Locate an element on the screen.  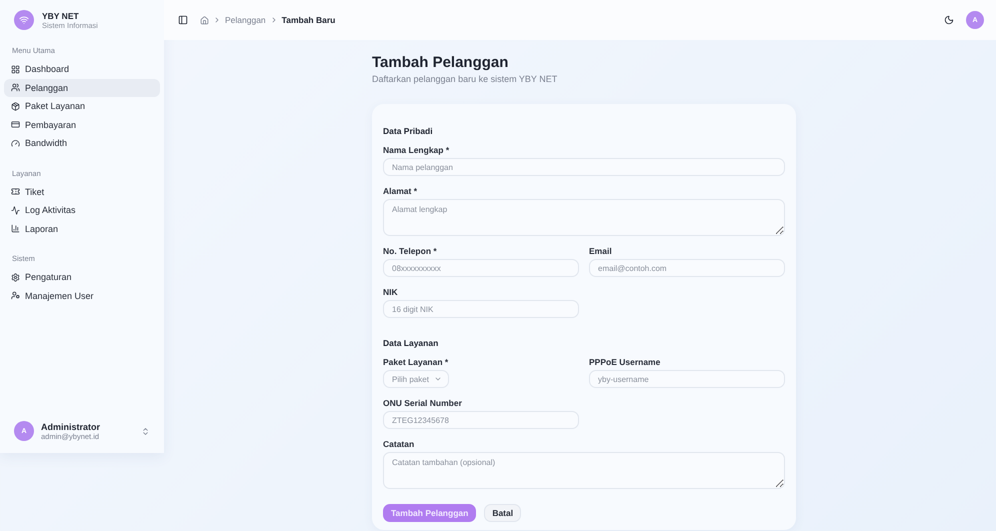
field-label: ONU Serial Number is located at coordinates (422, 403).